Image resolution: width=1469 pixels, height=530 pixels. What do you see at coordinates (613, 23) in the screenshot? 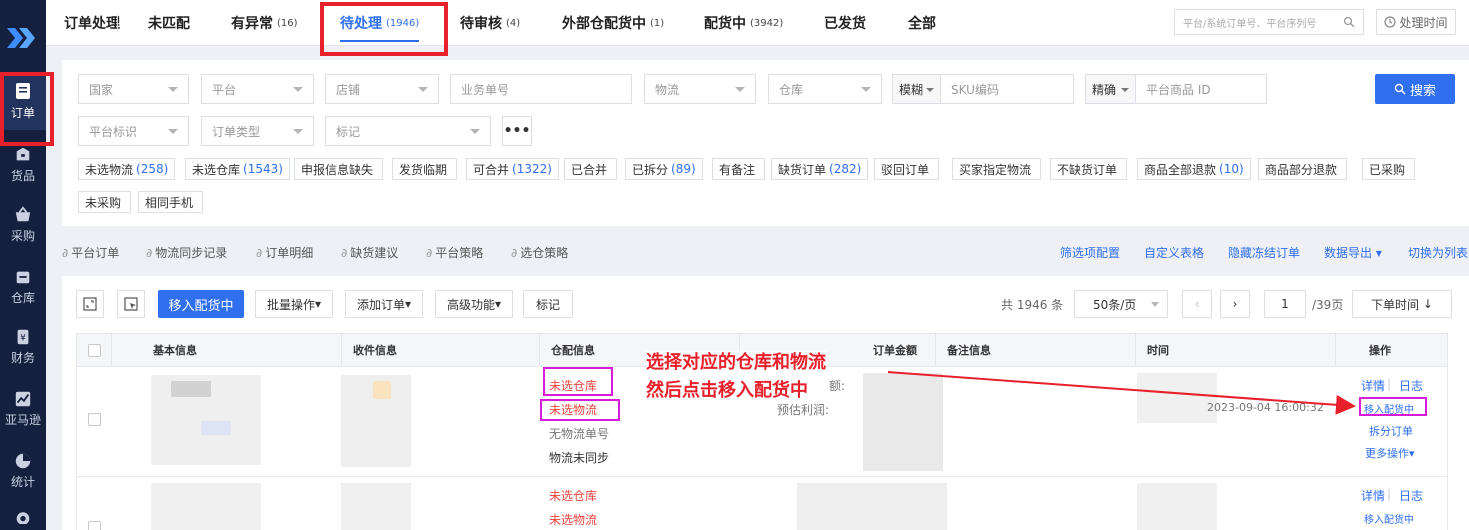
I see `tab-external-warehouse: 外部仓配货中 (1)` at bounding box center [613, 23].